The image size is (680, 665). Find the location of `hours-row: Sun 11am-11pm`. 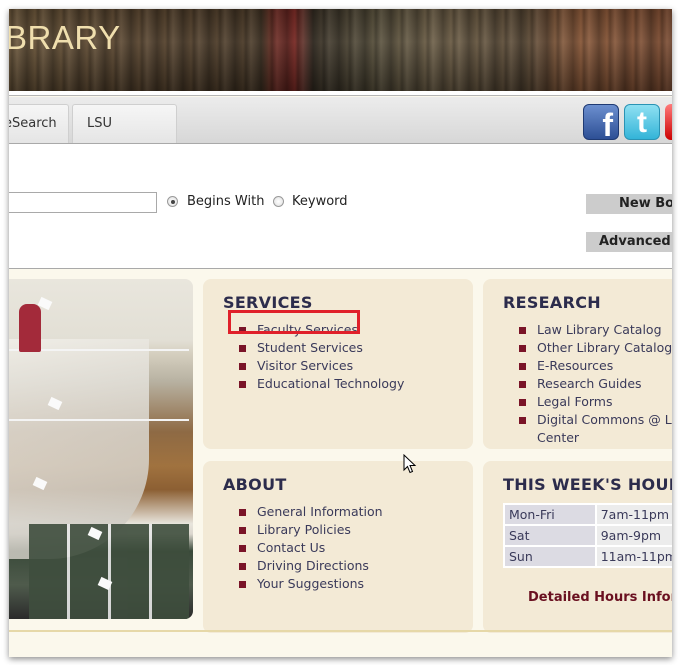

hours-row: Sun 11am-11pm is located at coordinates (588, 556).